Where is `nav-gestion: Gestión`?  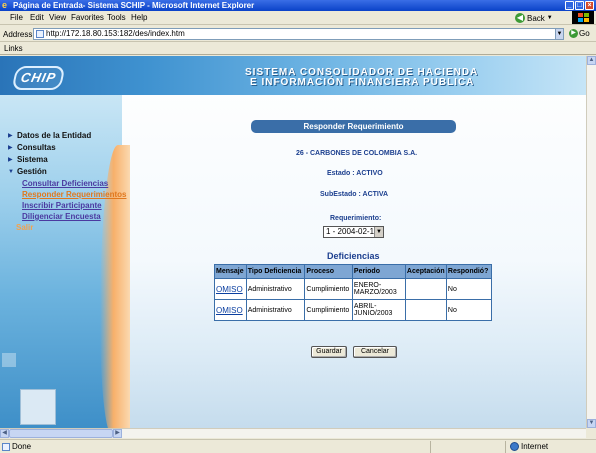
nav-gestion: Gestión is located at coordinates (67, 172).